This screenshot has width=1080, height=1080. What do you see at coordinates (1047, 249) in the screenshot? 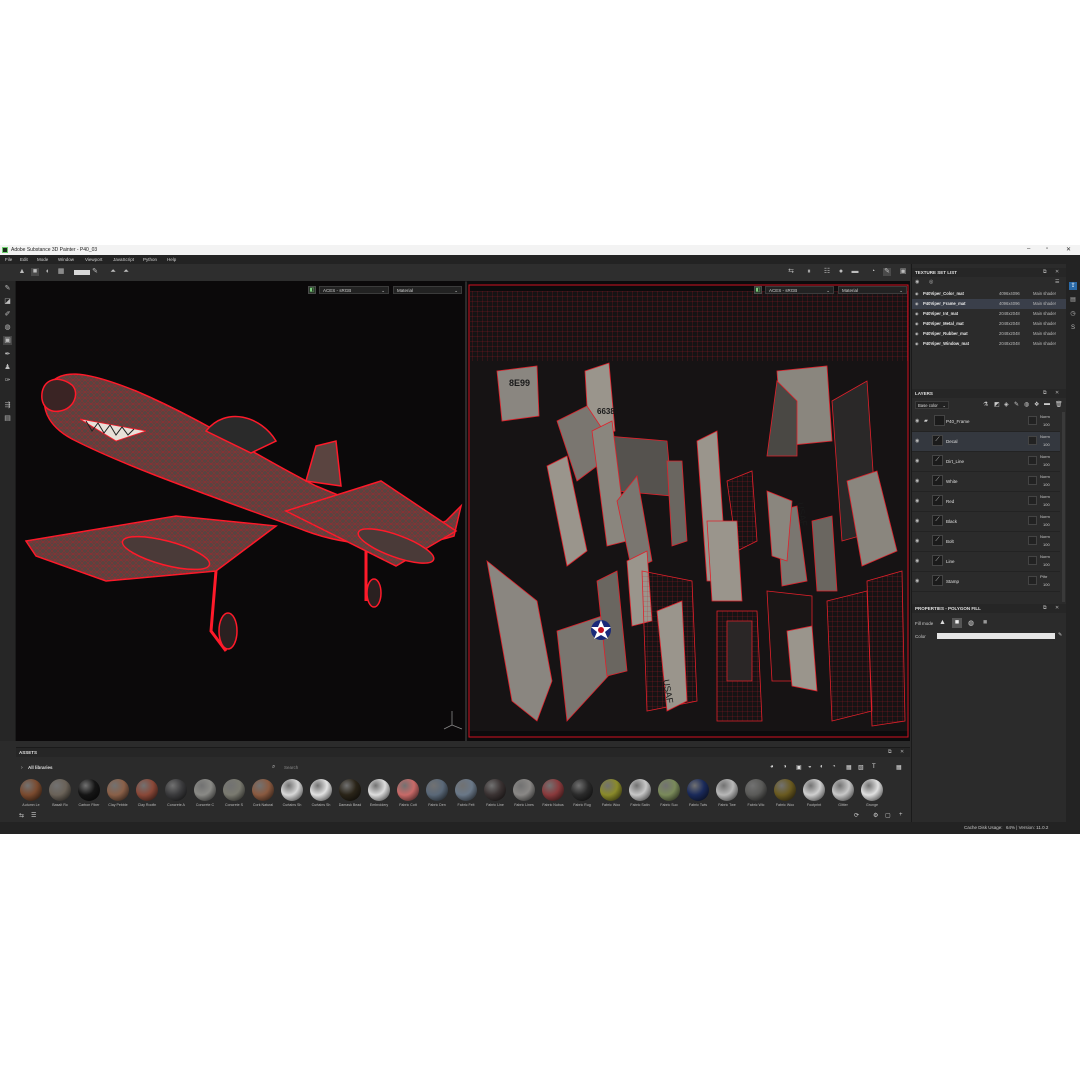
I see `maximize-icon: ▫` at bounding box center [1047, 249].